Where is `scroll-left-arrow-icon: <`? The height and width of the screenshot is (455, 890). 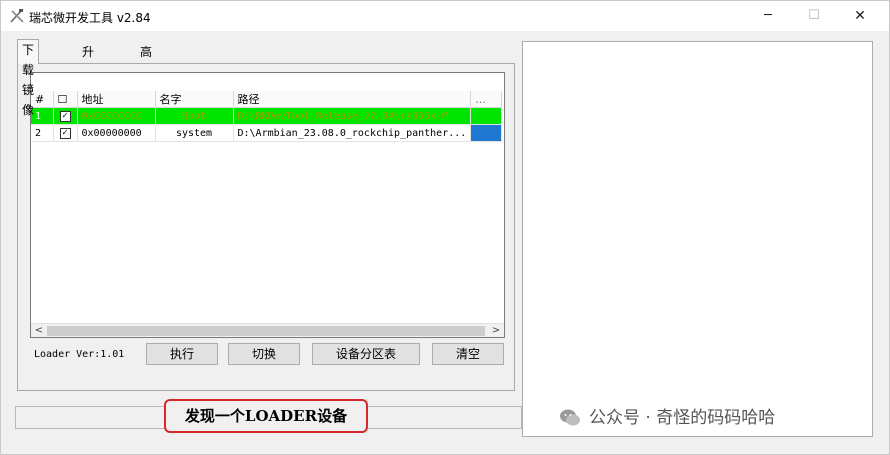 scroll-left-arrow-icon: < is located at coordinates (39, 330).